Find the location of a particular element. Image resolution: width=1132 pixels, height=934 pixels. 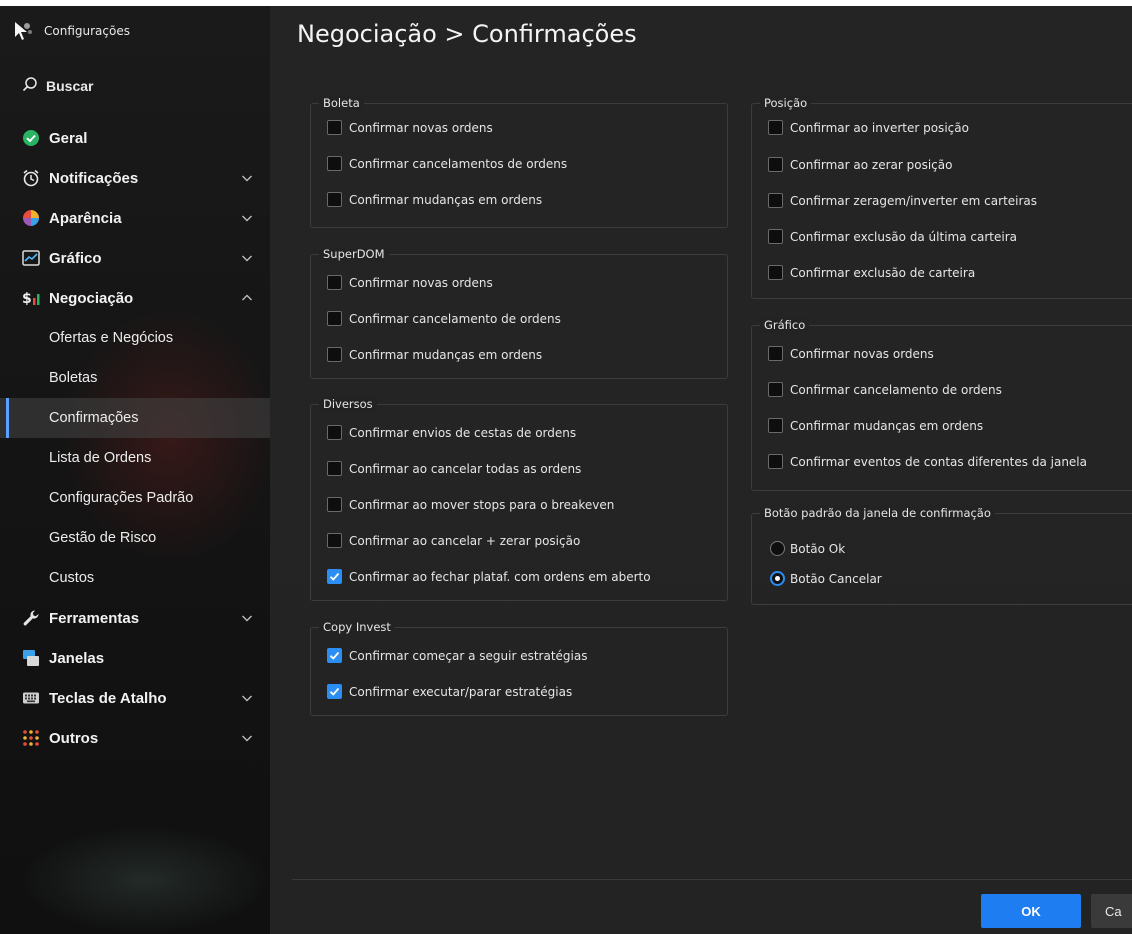

sidebar-item-teclas-de-atalho: Teclas de Atalho is located at coordinates (135, 698).